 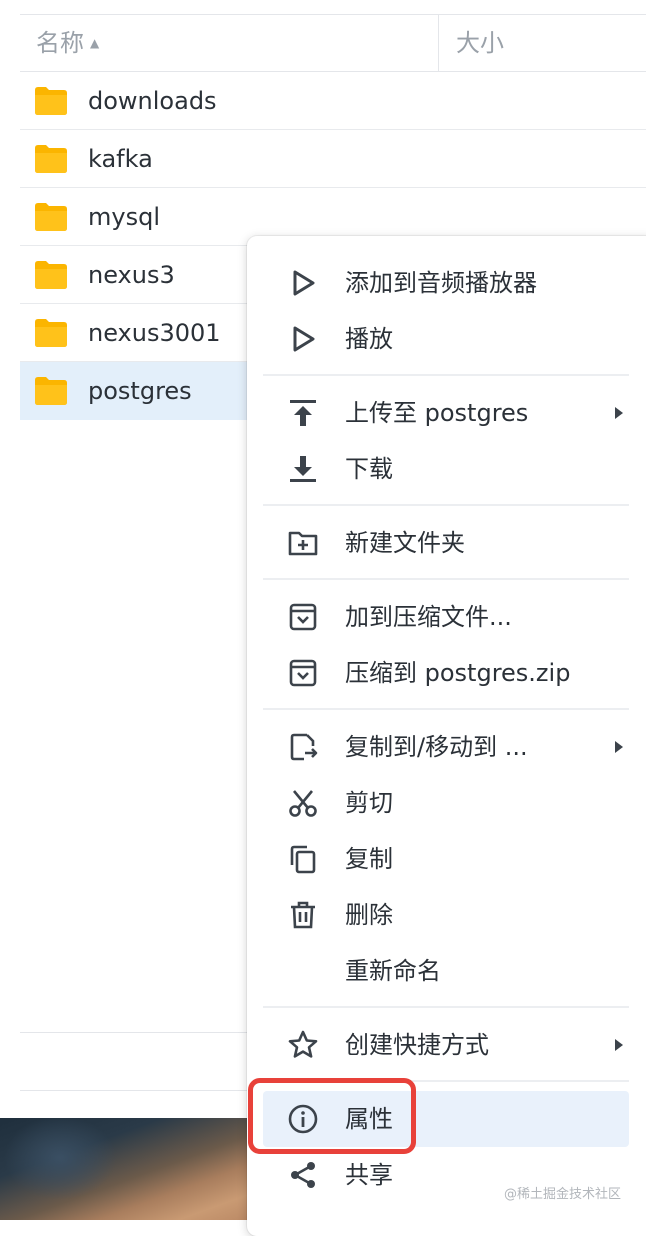 I want to click on column-size-label: 大小, so click(x=480, y=43).